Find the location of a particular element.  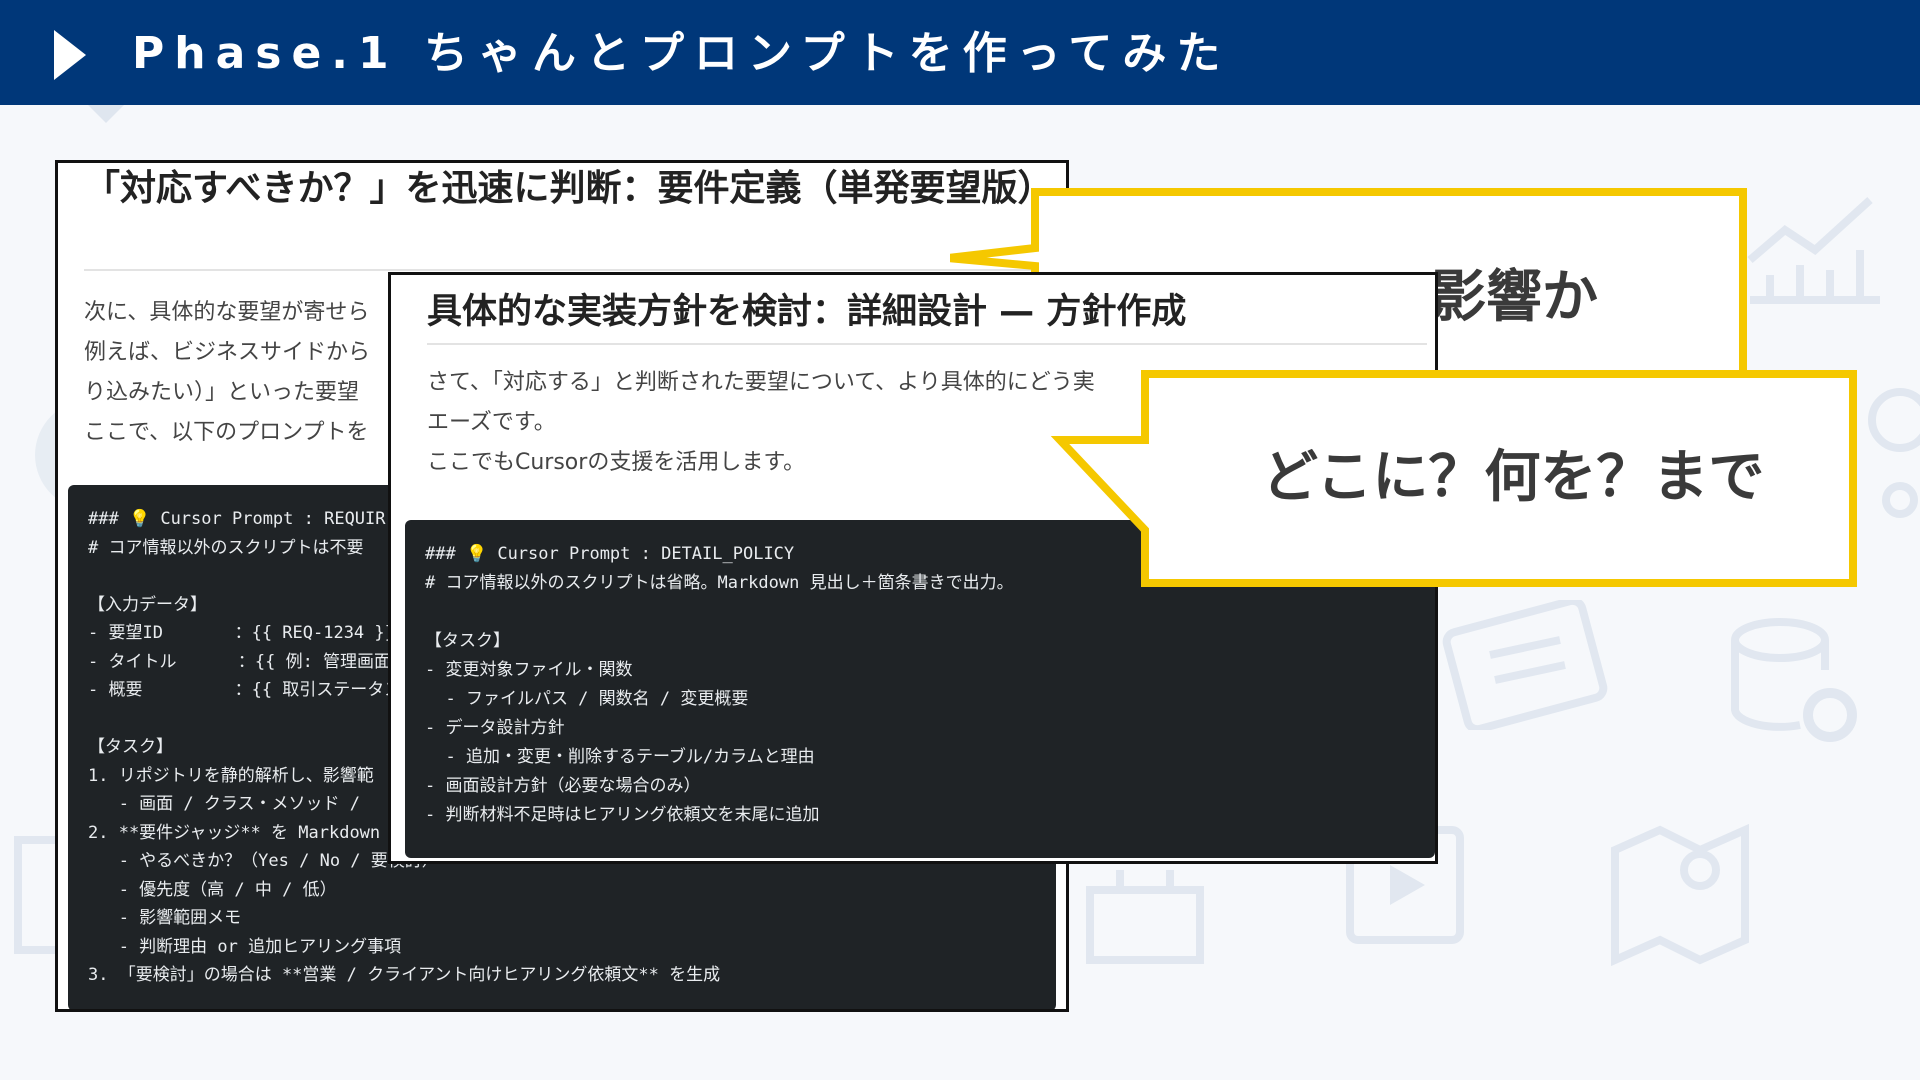

title-bar: Phase.1 ちゃんとプロンプトを作ってみた is located at coordinates (960, 52).